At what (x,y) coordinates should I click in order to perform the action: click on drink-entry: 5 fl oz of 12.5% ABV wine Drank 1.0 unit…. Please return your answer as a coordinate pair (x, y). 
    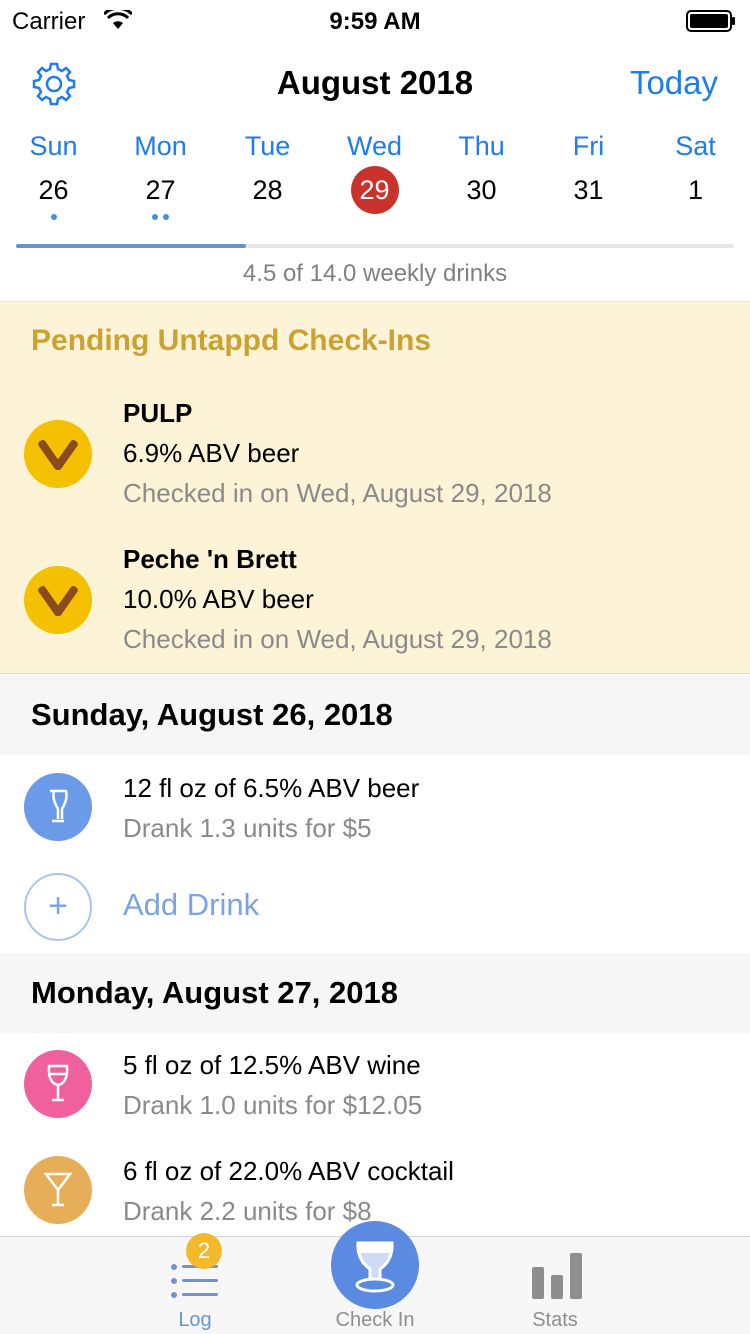
    Looking at the image, I should click on (375, 1082).